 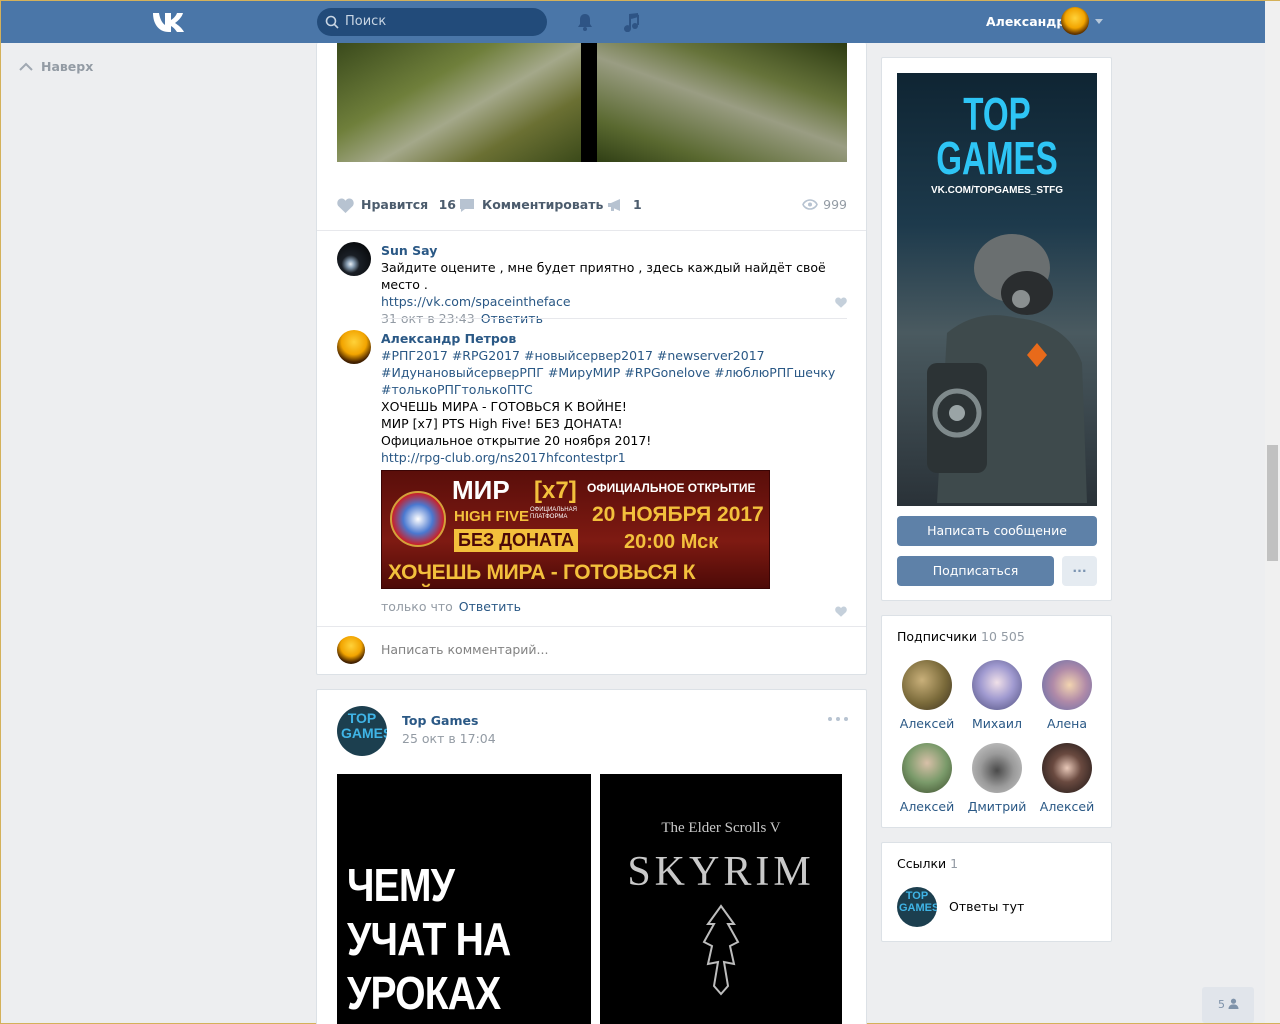 What do you see at coordinates (975, 571) in the screenshot?
I see `subscribe-button: Подписаться` at bounding box center [975, 571].